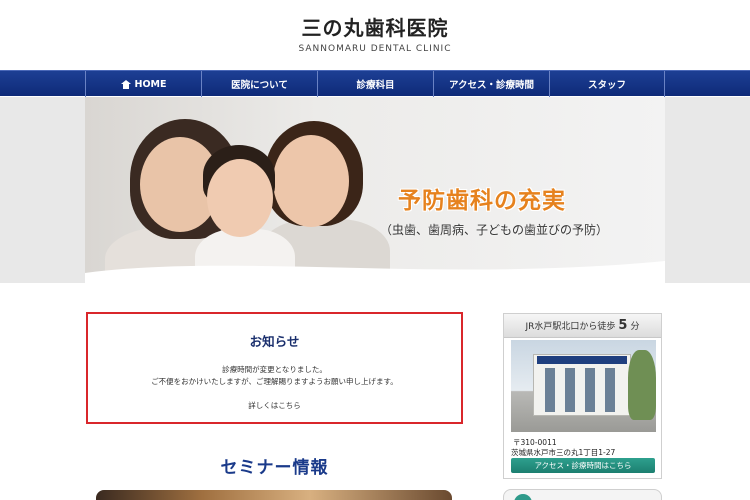  I want to click on nav-item-about: 医院について, so click(259, 84).